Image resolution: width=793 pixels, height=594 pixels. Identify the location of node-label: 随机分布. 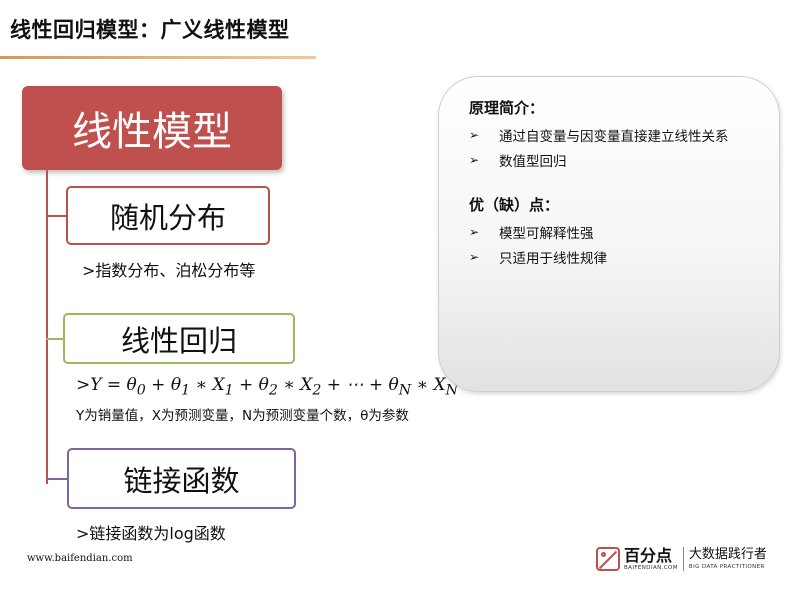
(167, 217).